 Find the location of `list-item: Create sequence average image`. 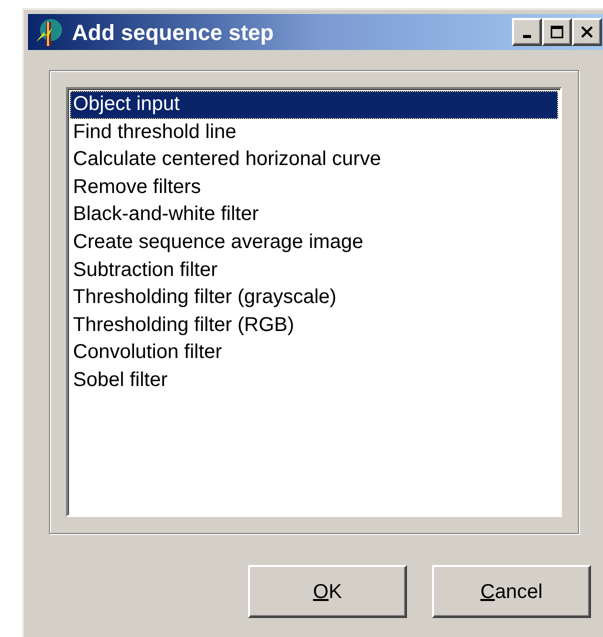

list-item: Create sequence average image is located at coordinates (314, 242).